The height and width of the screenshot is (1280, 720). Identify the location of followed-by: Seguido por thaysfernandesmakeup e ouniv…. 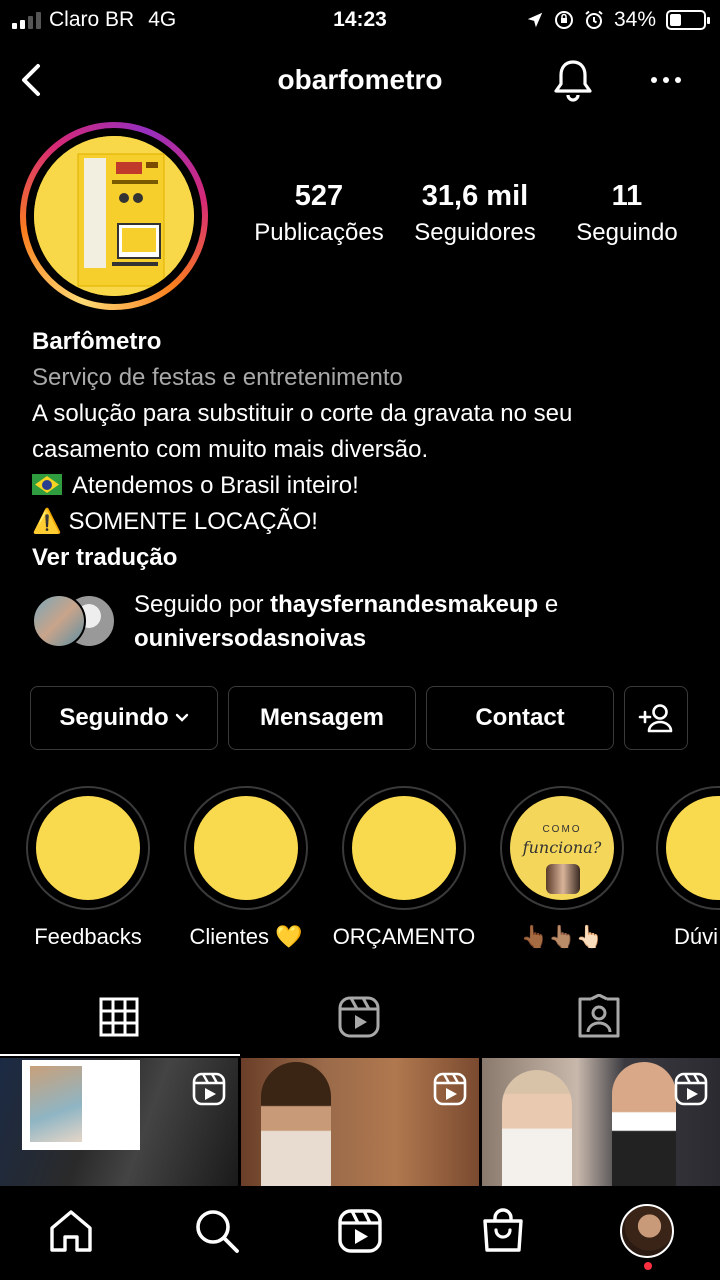
(362, 621).